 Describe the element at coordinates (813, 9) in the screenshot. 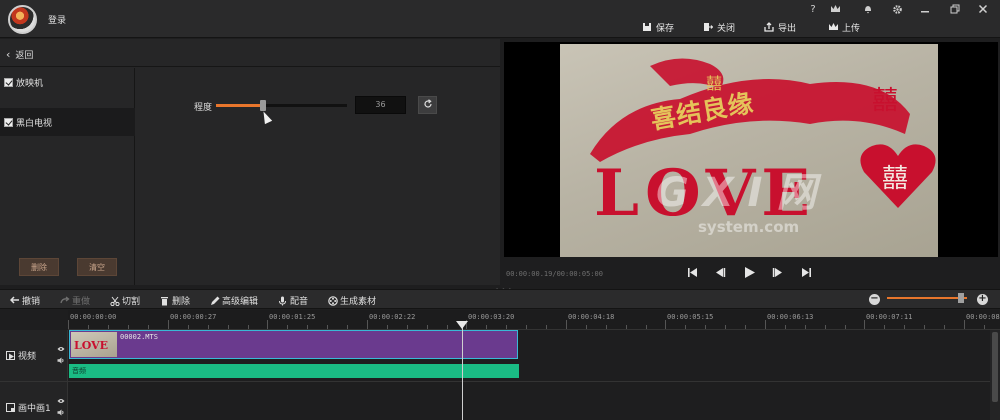

I see `help-icon: ?` at that location.